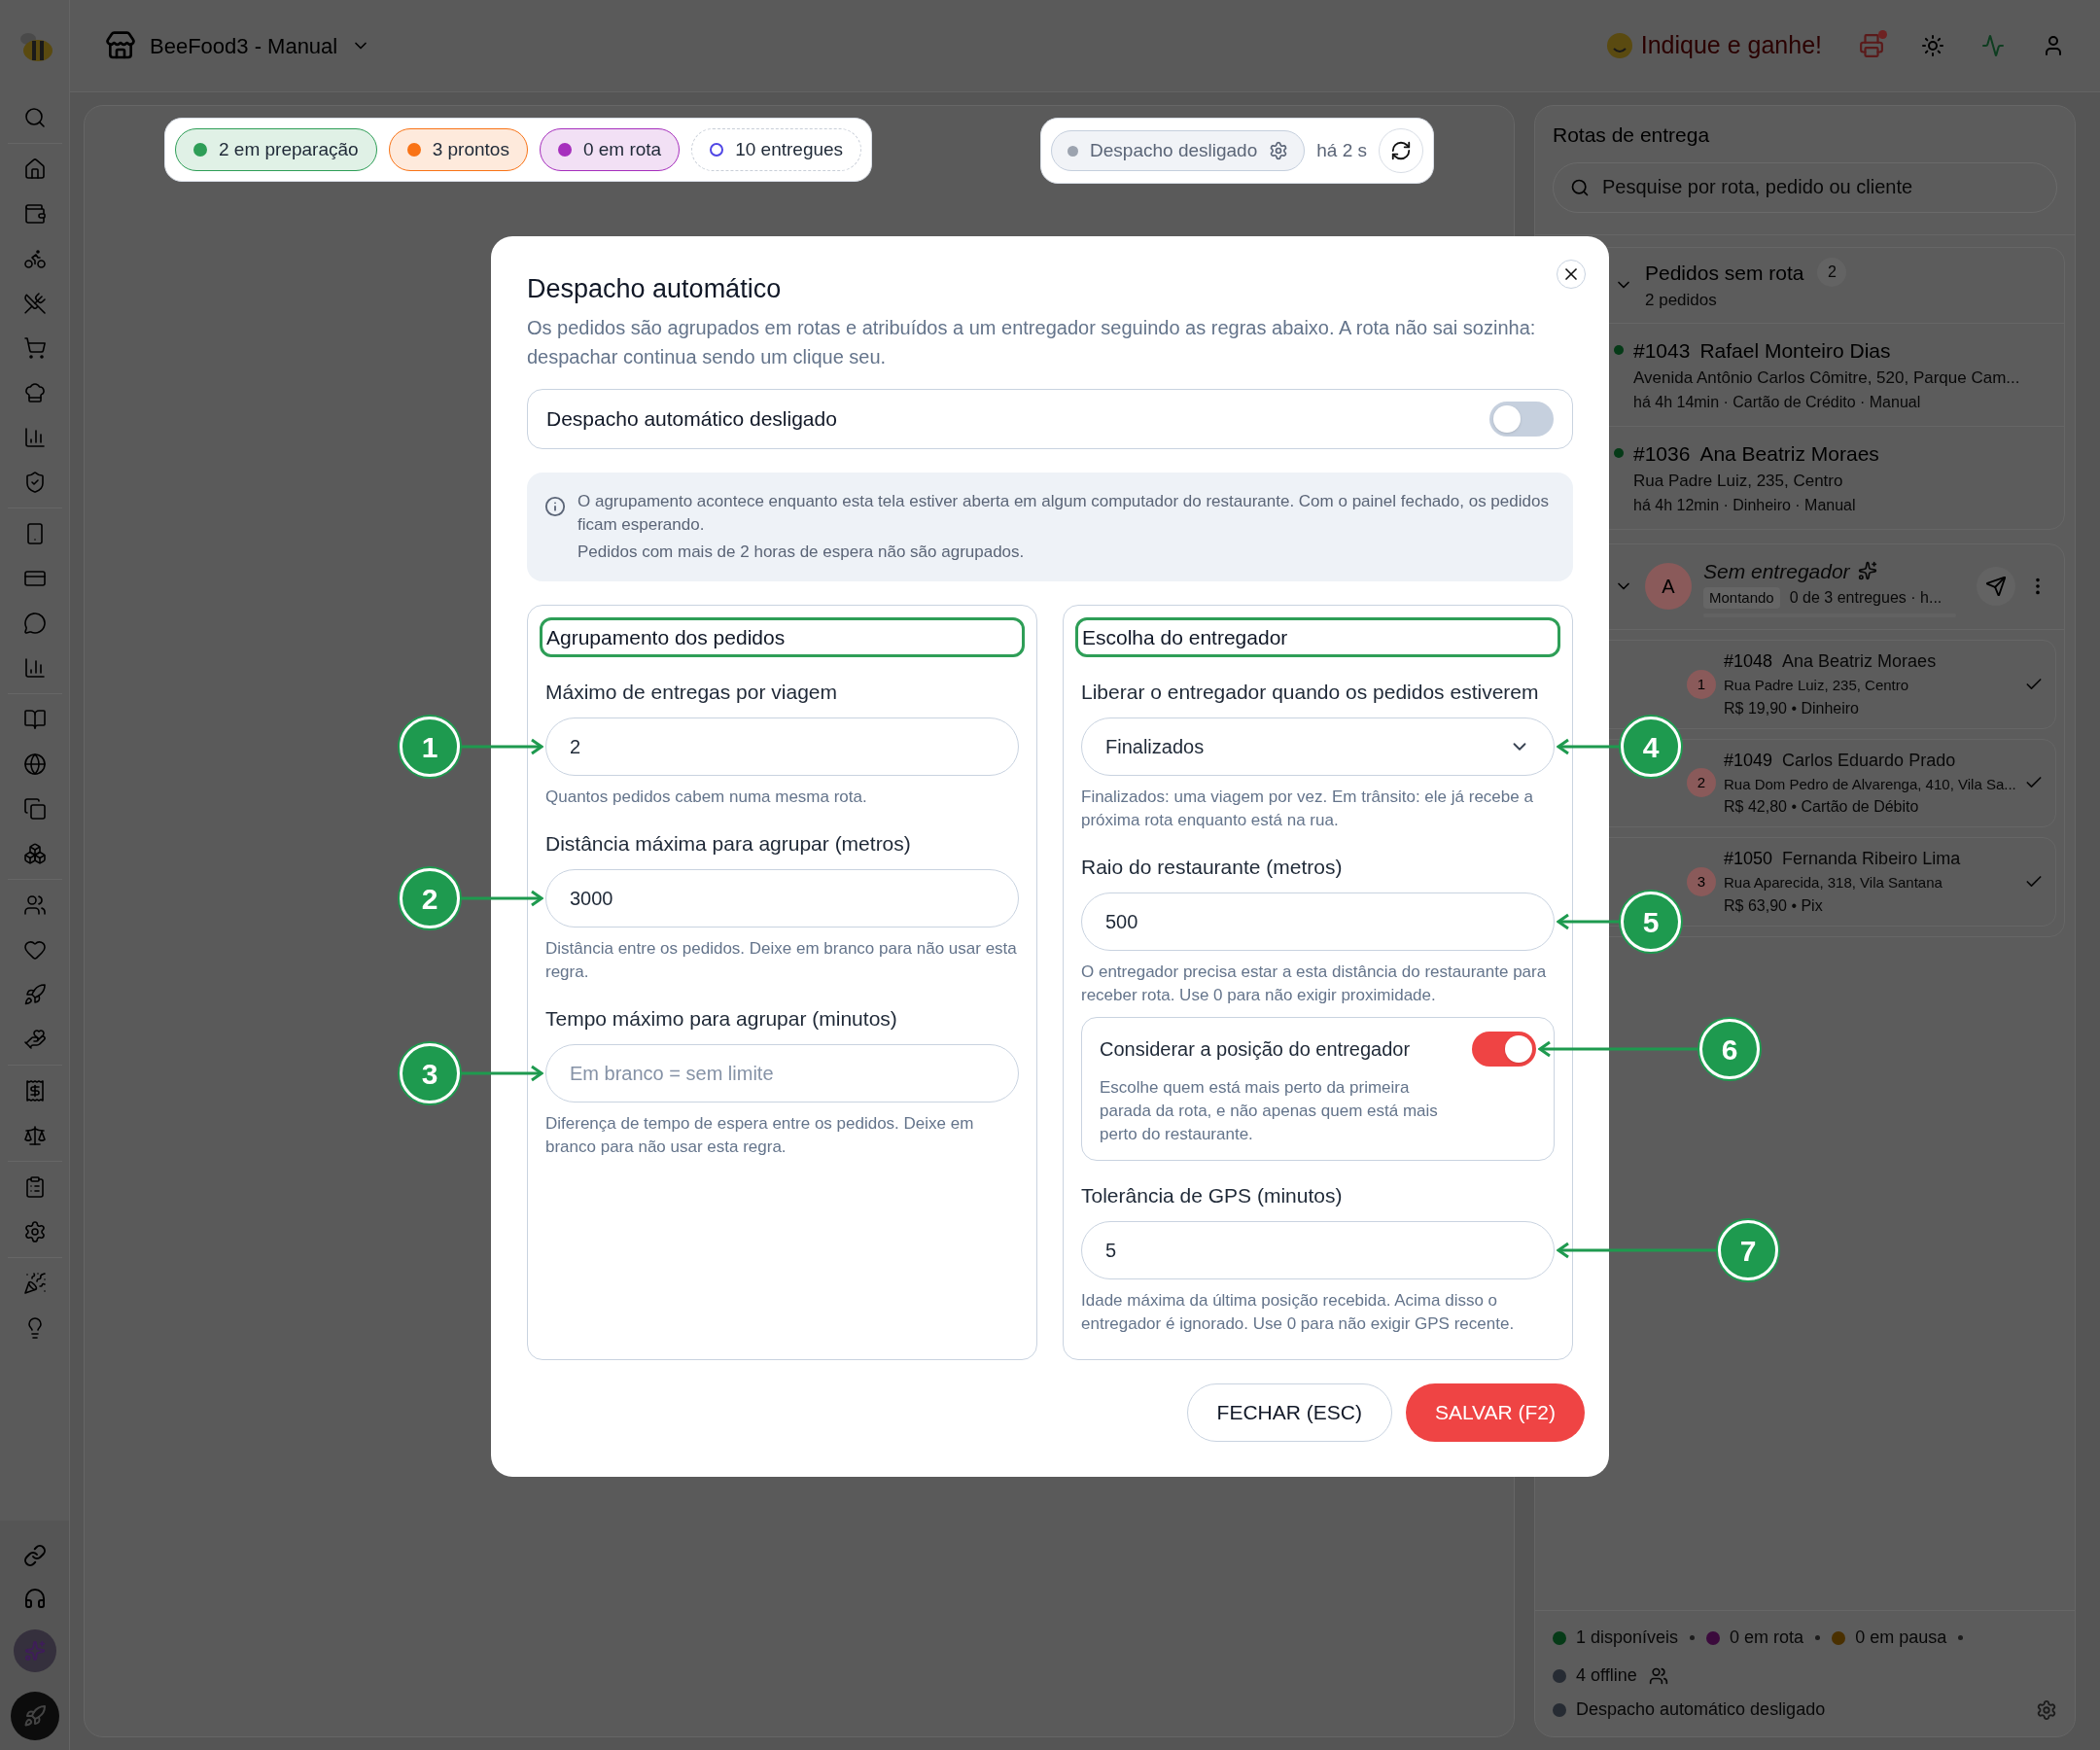  Describe the element at coordinates (1833, 882) in the screenshot. I see `order-address: Rua Aparecida, 318, Vila Santana` at that location.